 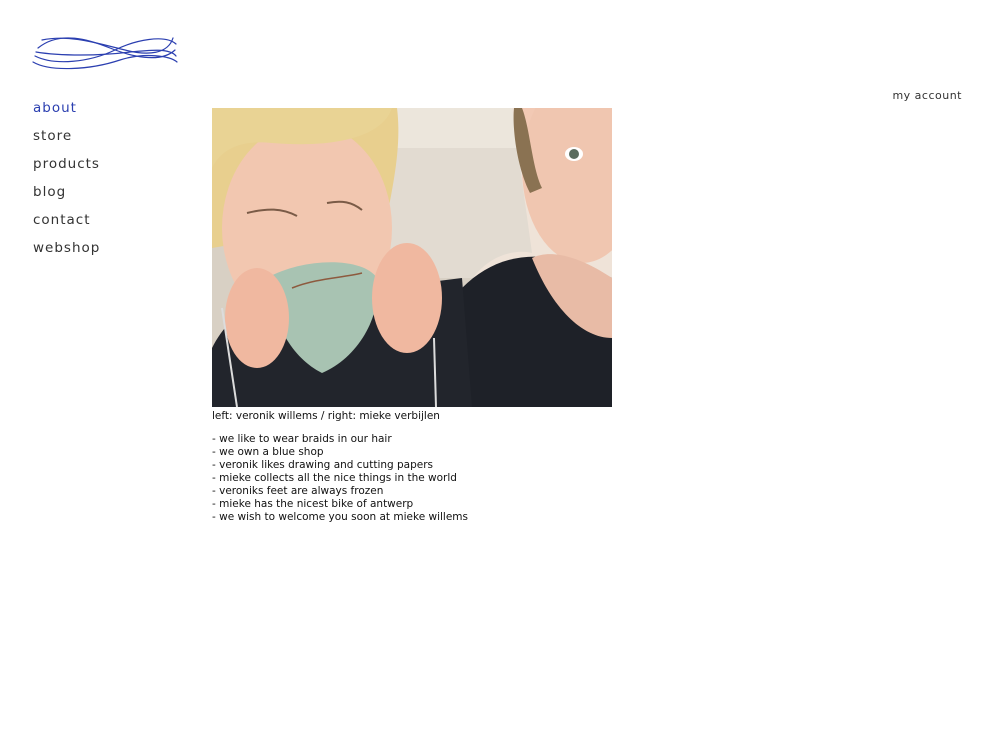 I want to click on nav-item-about: about, so click(x=66, y=112).